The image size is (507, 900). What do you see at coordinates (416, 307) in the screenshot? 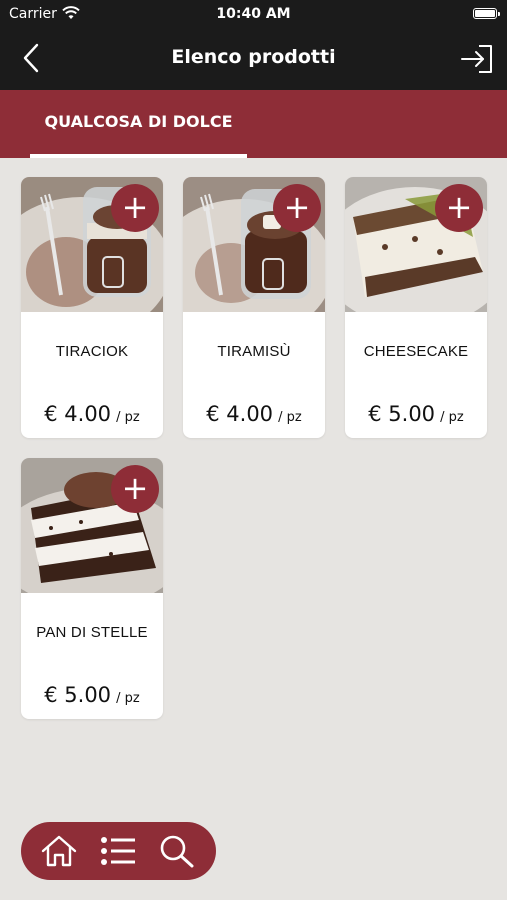
I see `product-card-cheesecake: + CHEESECAKE € 5.00 / pz` at bounding box center [416, 307].